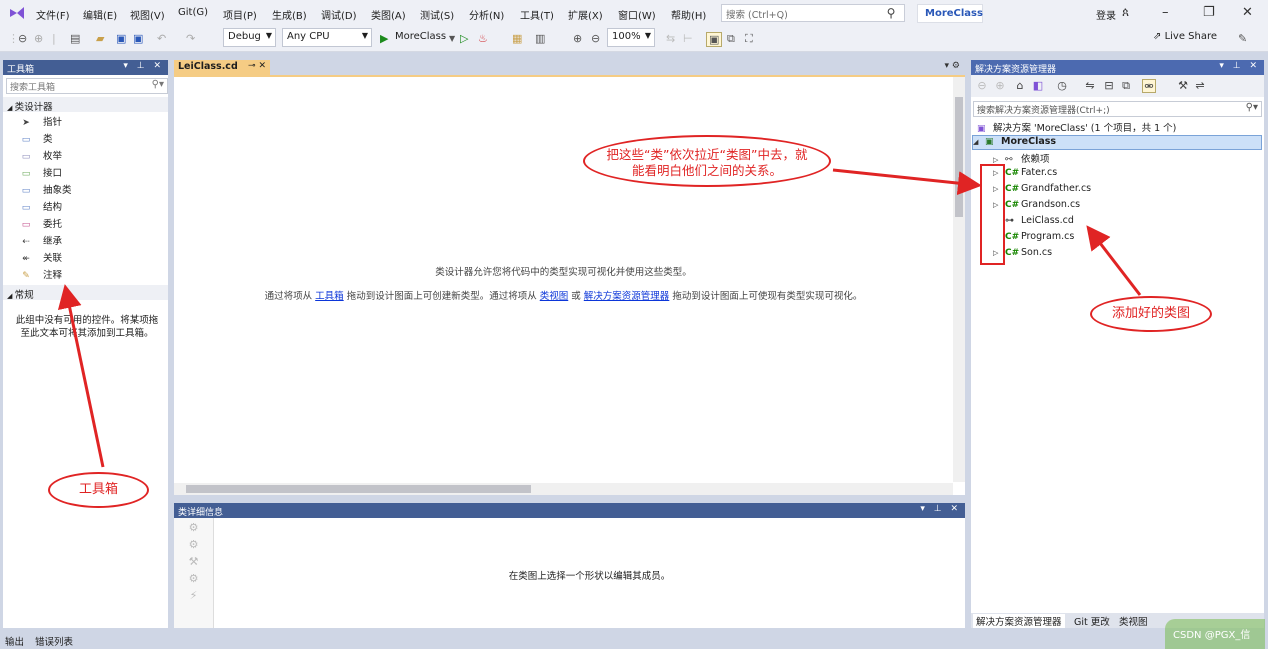  Describe the element at coordinates (161, 38) in the screenshot. I see `undo-icon: ↶` at that location.